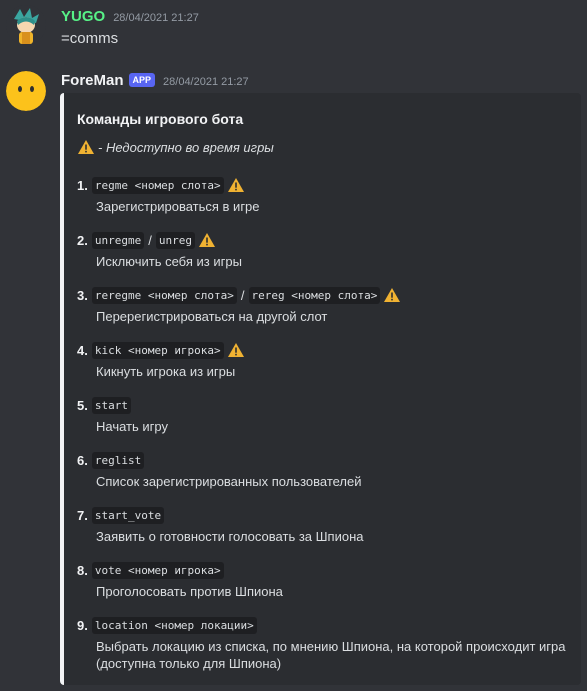  What do you see at coordinates (83, 16) in the screenshot?
I see `author-name: YUGO` at bounding box center [83, 16].